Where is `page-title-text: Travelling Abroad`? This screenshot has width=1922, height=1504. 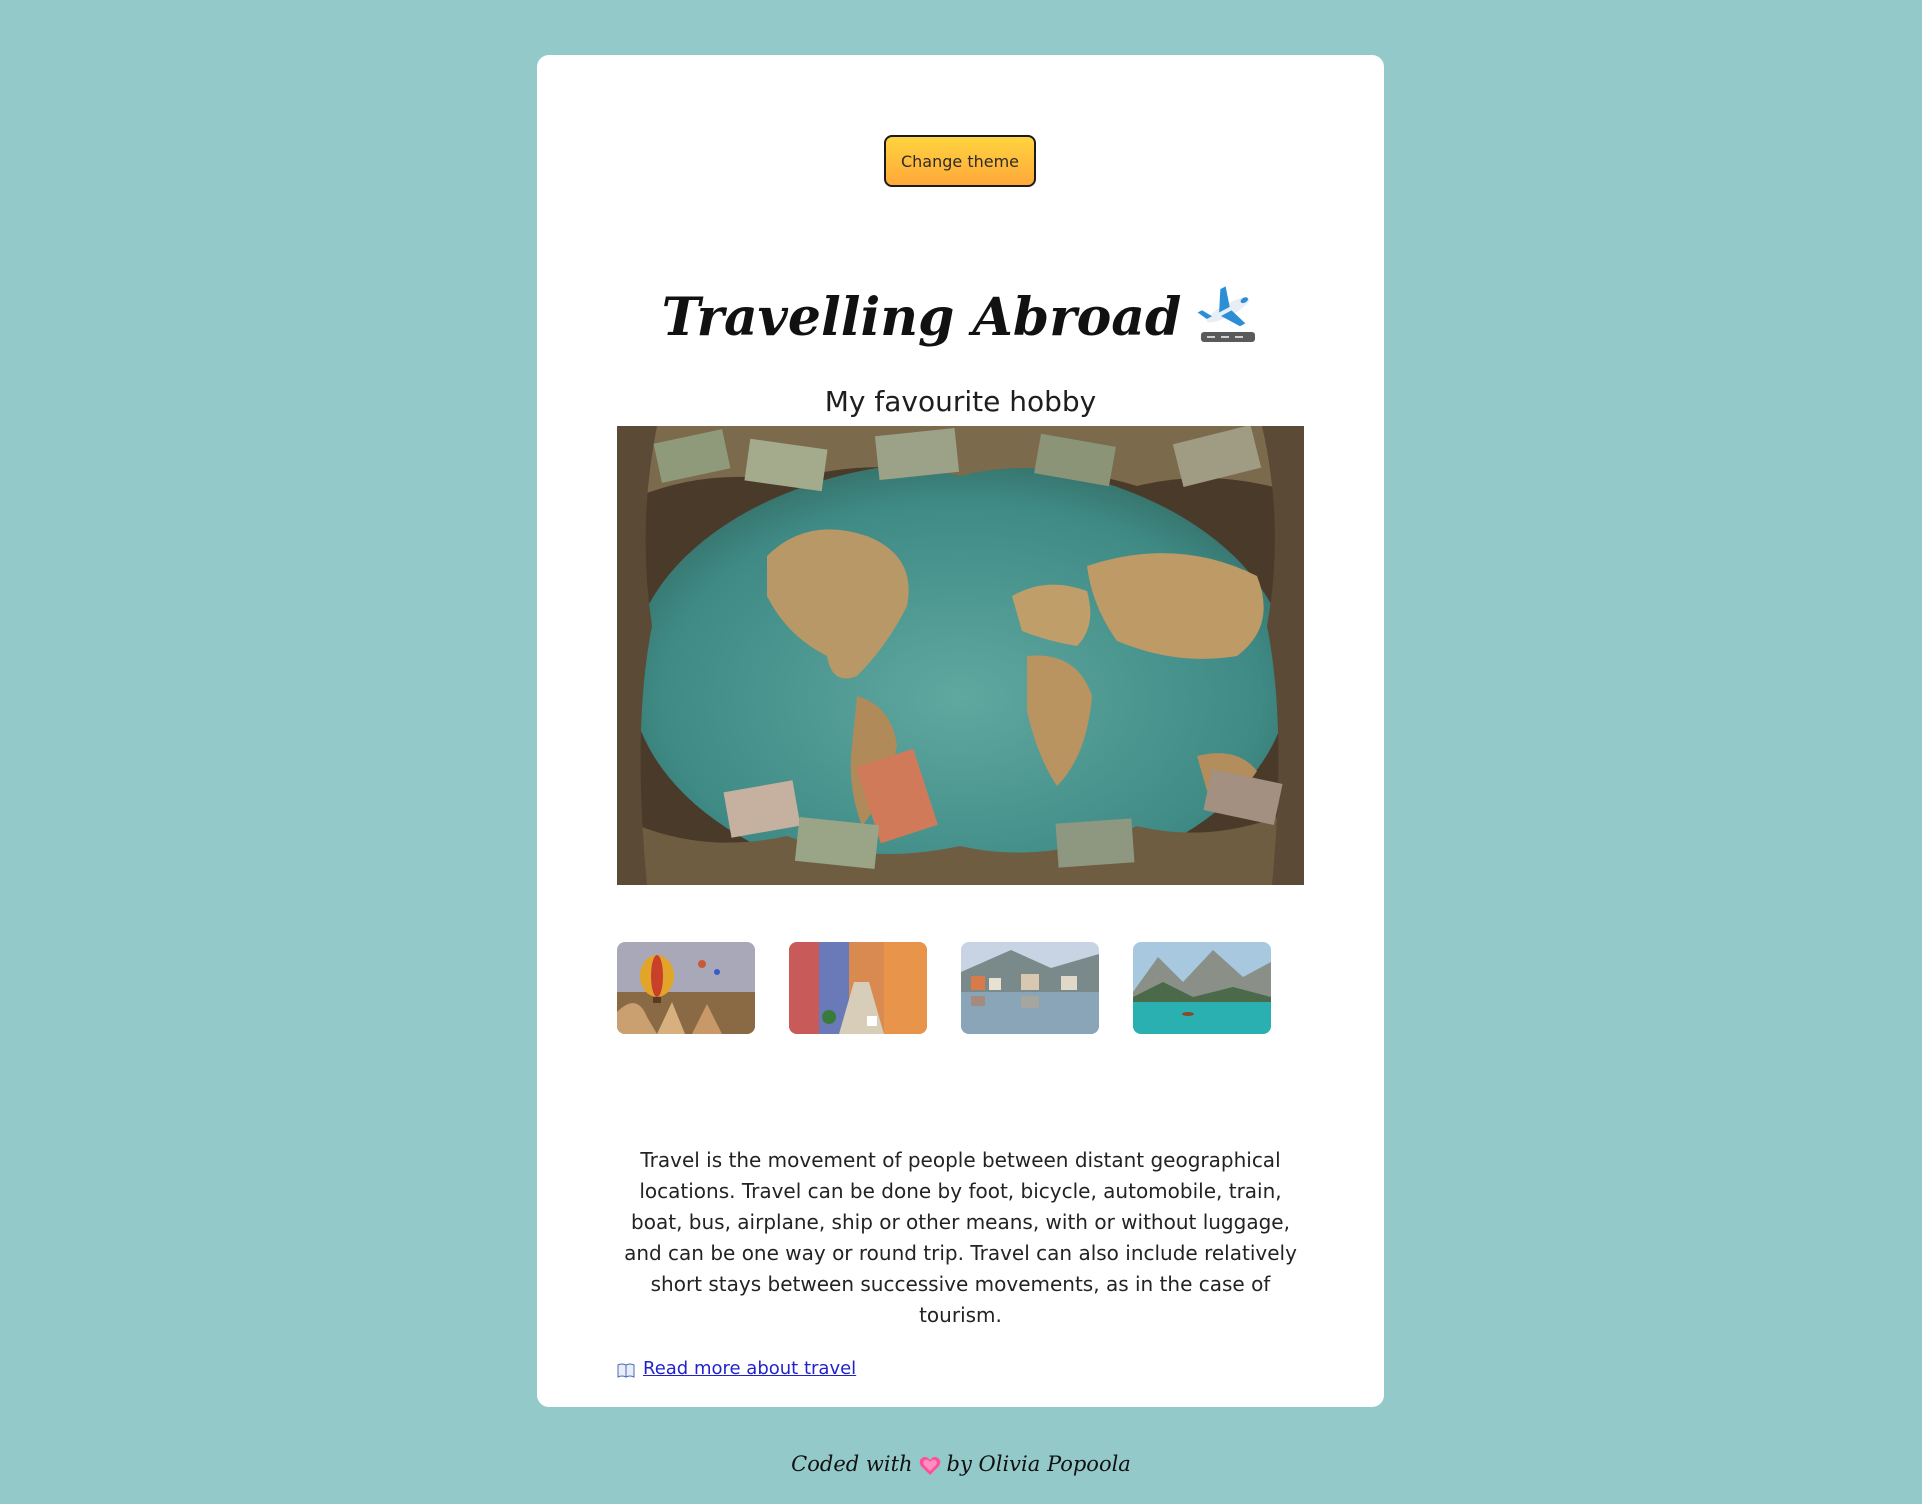
page-title-text: Travelling Abroad is located at coordinates (921, 317).